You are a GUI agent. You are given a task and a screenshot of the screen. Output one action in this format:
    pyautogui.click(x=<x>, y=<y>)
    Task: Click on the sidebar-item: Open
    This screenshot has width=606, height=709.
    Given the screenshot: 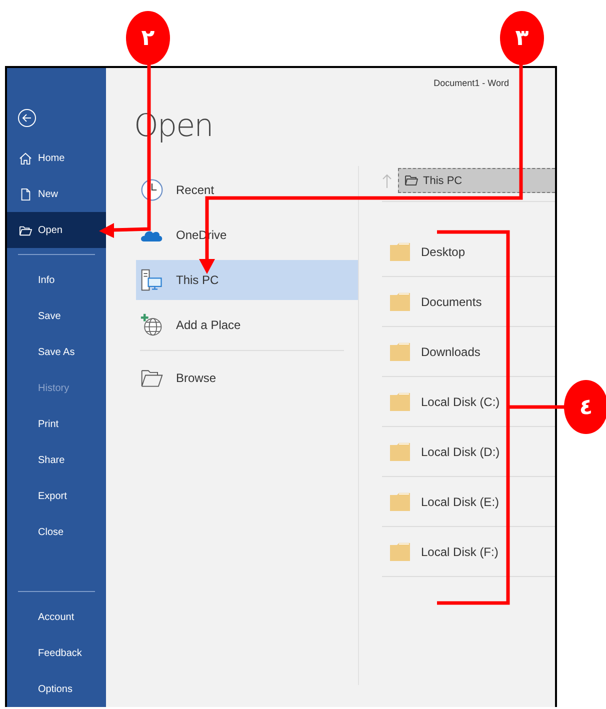 What is the action you would take?
    pyautogui.click(x=56, y=230)
    